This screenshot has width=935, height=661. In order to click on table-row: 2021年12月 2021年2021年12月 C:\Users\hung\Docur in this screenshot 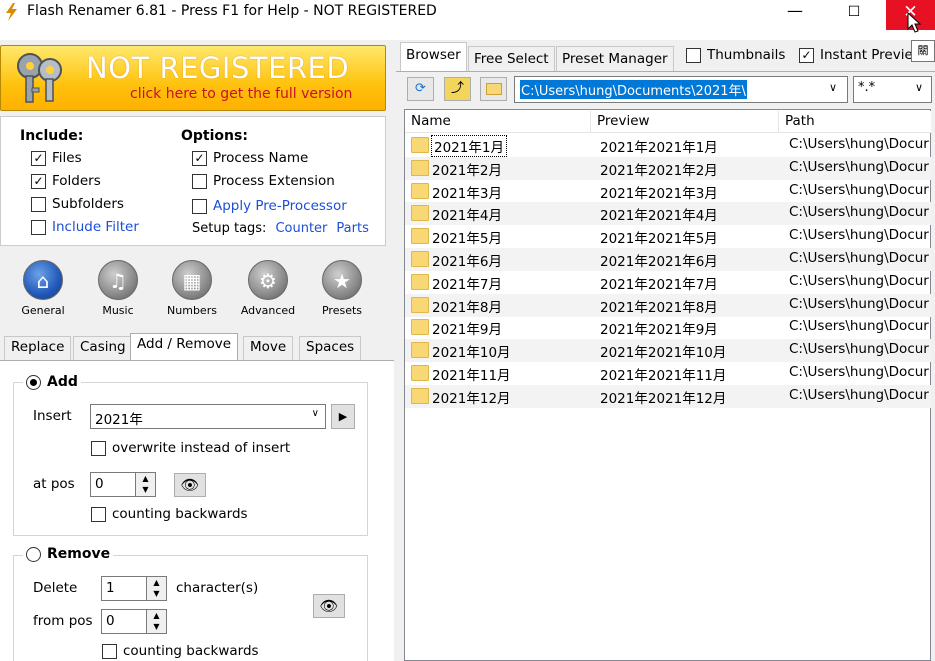, I will do `click(668, 396)`.